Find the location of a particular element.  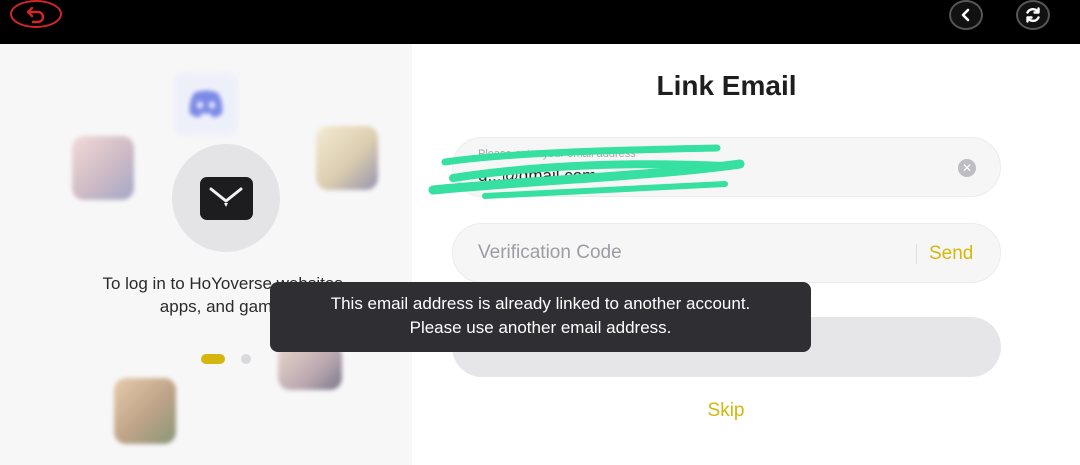

refresh-button is located at coordinates (1033, 15).